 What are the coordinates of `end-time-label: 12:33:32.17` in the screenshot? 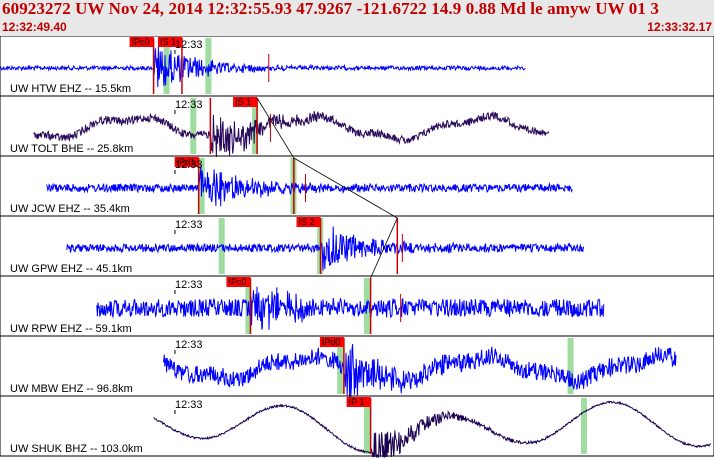 It's located at (679, 27).